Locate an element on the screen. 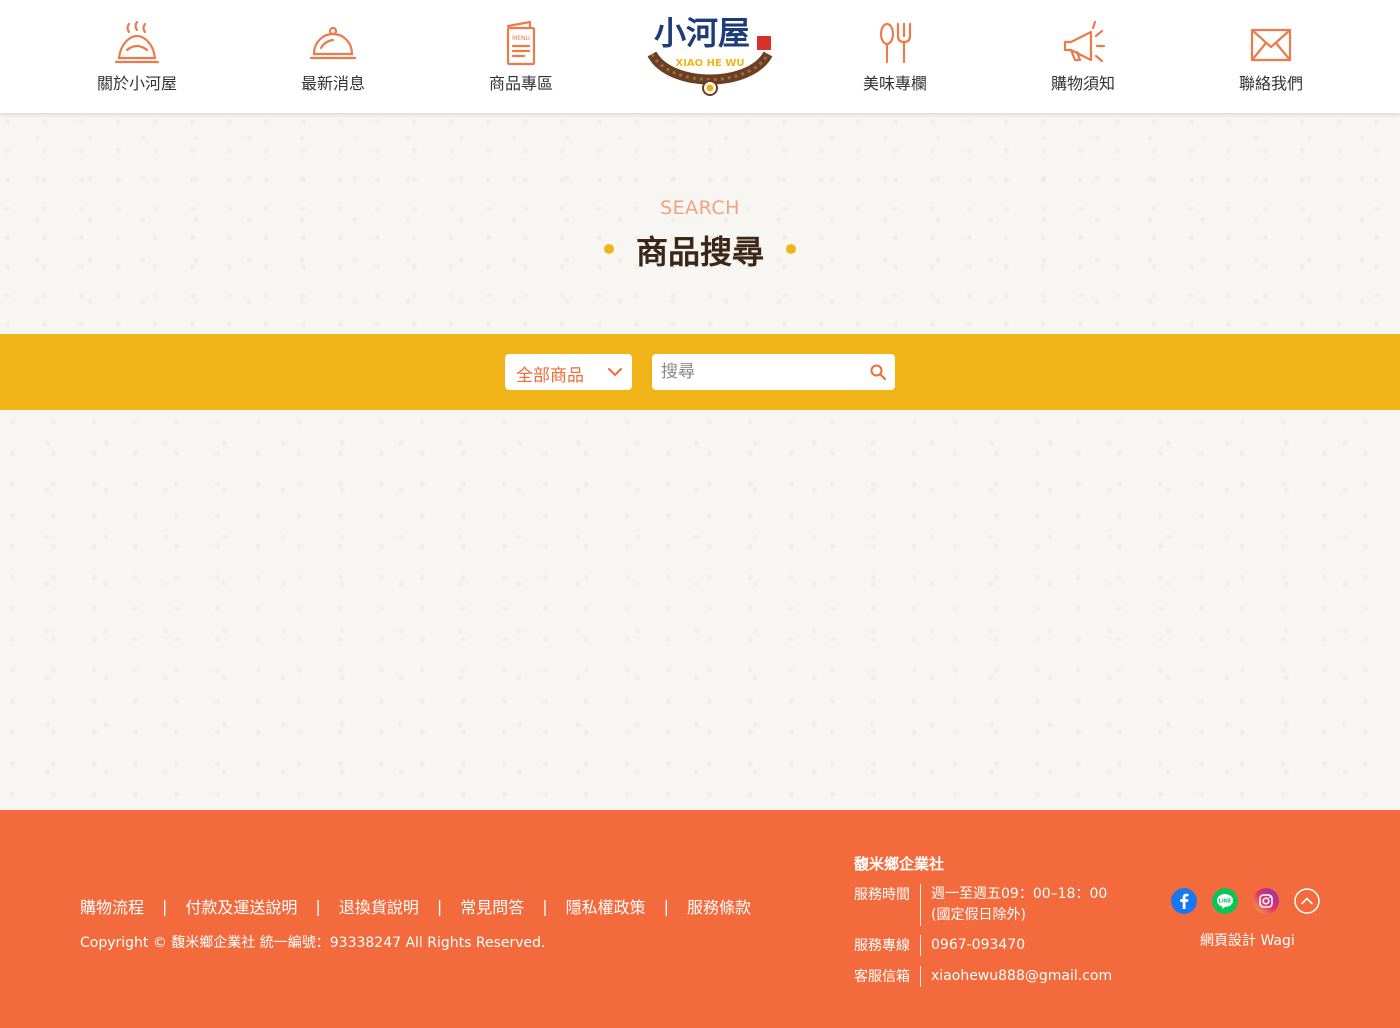  site-logo: 小河屋 XIAO HE WU is located at coordinates (710, 54).